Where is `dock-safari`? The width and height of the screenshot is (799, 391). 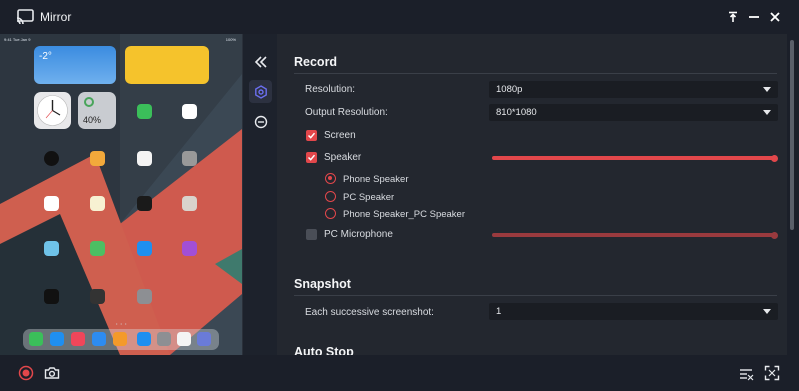
dock-safari is located at coordinates (57, 339).